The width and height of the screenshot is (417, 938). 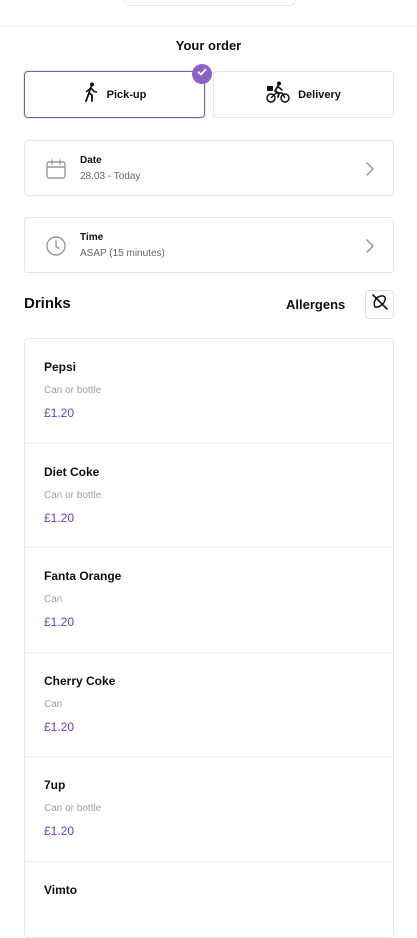 What do you see at coordinates (56, 169) in the screenshot?
I see `calendar-icon` at bounding box center [56, 169].